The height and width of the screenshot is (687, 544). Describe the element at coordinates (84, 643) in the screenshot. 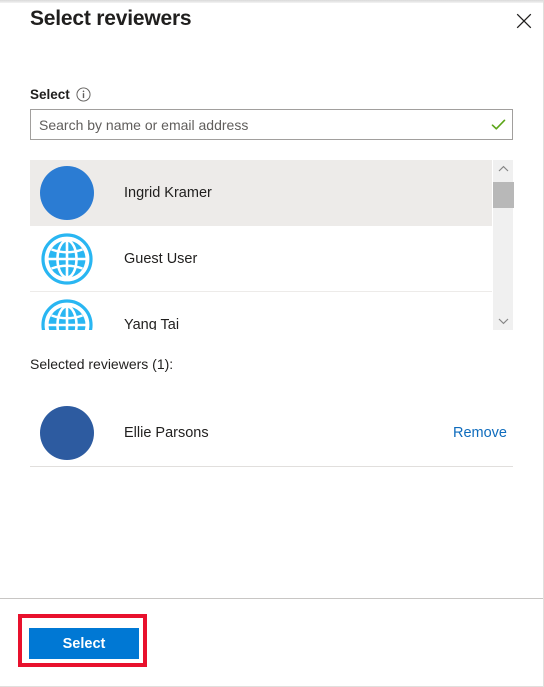

I see `select-button: Select` at that location.